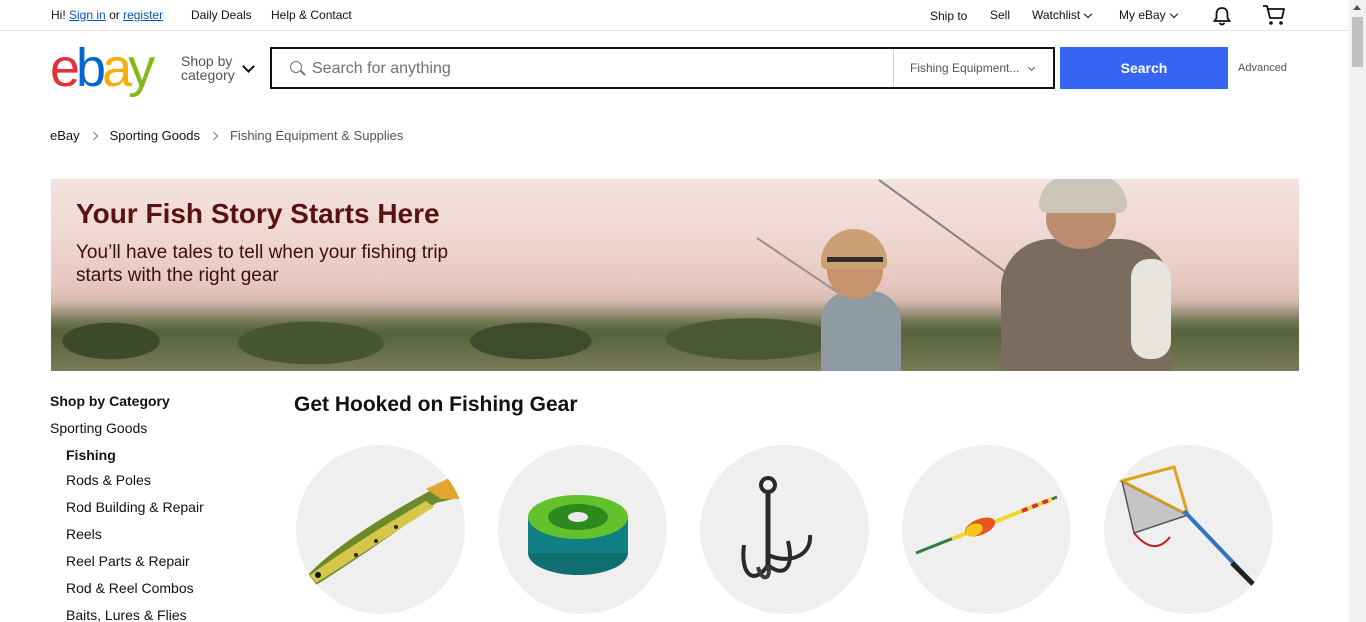  What do you see at coordinates (592, 69) in the screenshot?
I see `search-input` at bounding box center [592, 69].